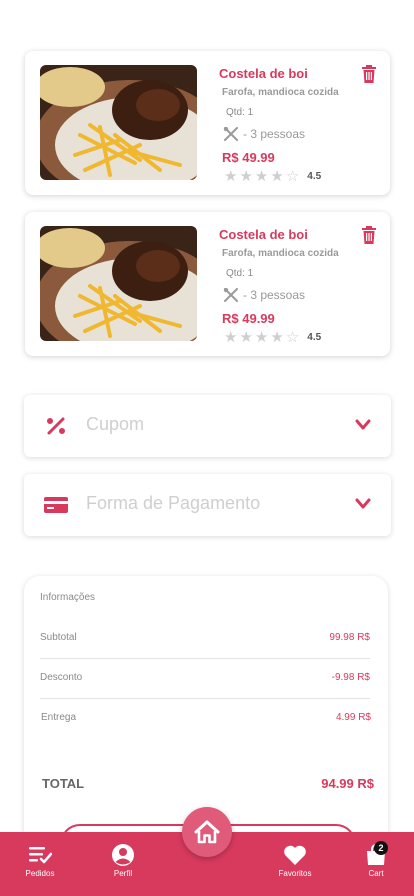 This screenshot has height=896, width=414. Describe the element at coordinates (349, 637) in the screenshot. I see `subtotal-value: 99.98 R$` at that location.